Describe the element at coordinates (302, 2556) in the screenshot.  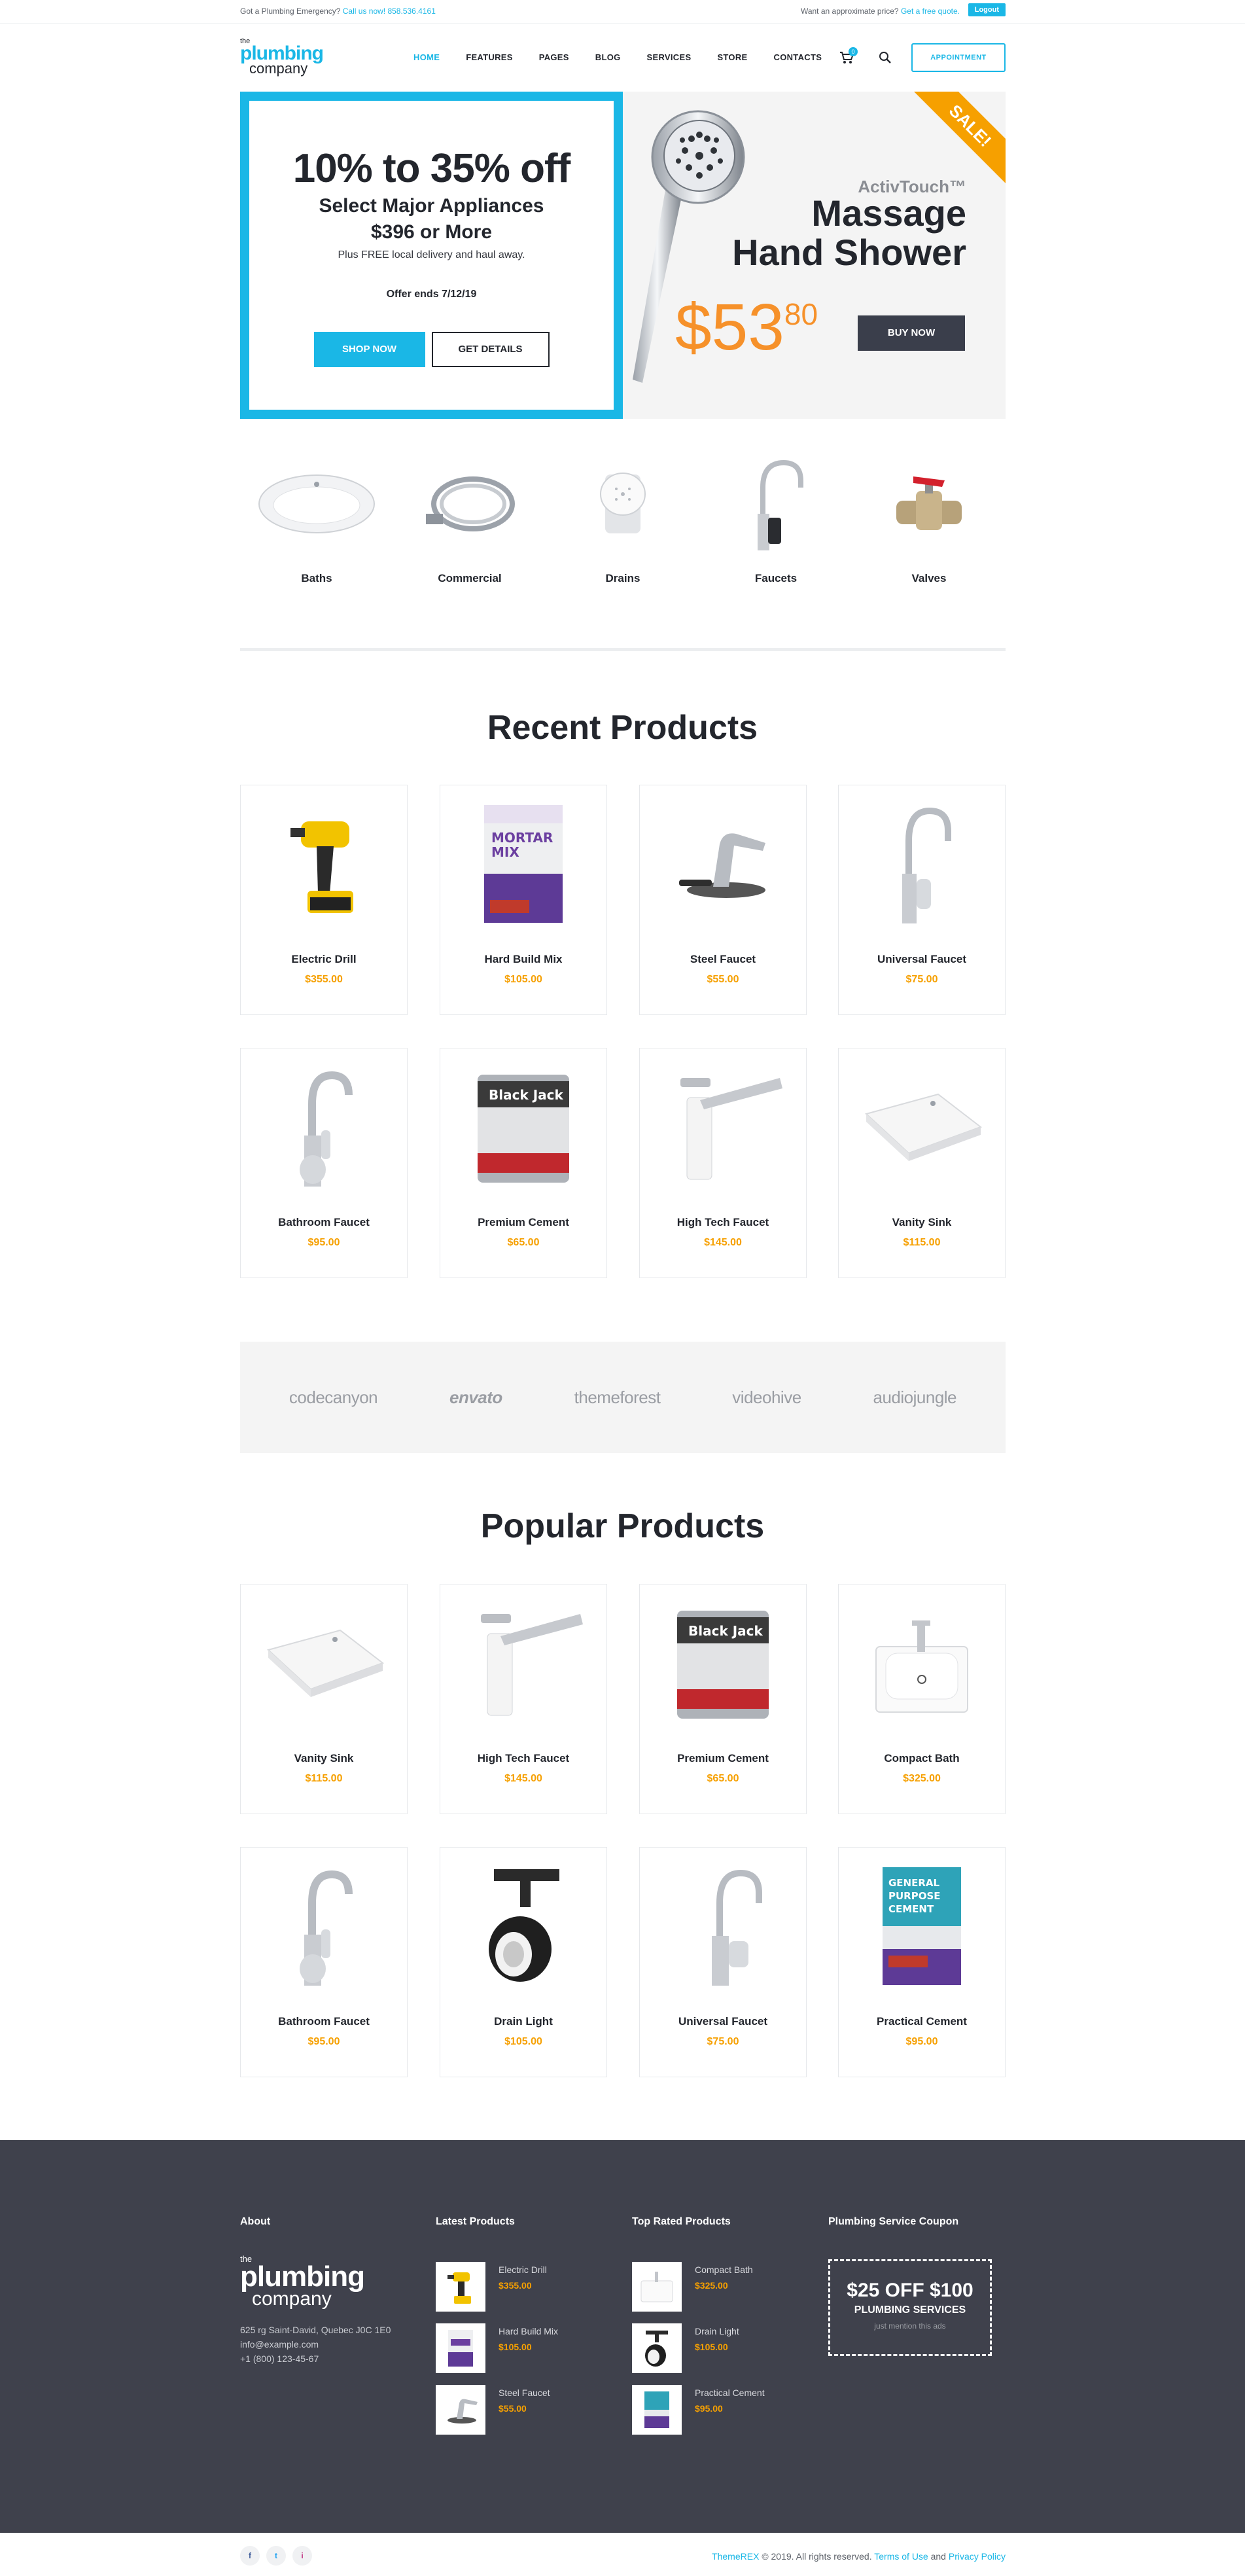
I see `instagram-icon: i` at that location.